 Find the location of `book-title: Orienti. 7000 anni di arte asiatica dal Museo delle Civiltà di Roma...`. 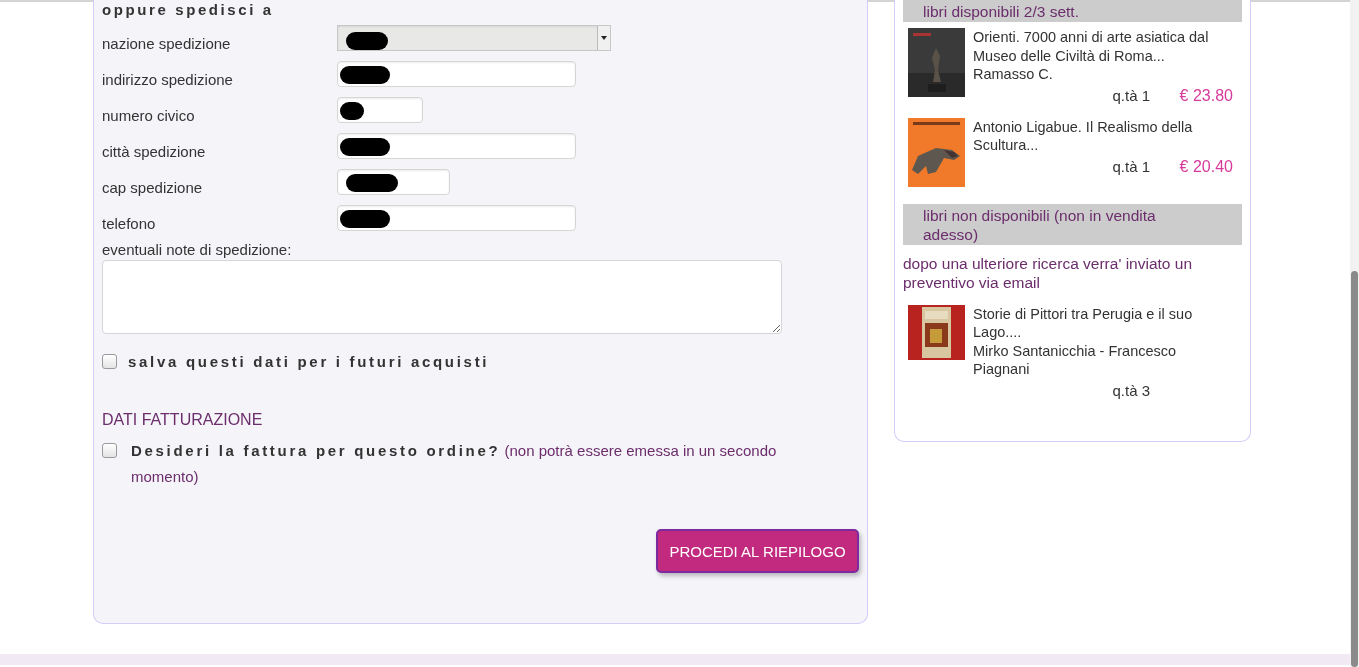

book-title: Orienti. 7000 anni di arte asiatica dal Museo delle Civiltà di Roma... is located at coordinates (1107, 46).